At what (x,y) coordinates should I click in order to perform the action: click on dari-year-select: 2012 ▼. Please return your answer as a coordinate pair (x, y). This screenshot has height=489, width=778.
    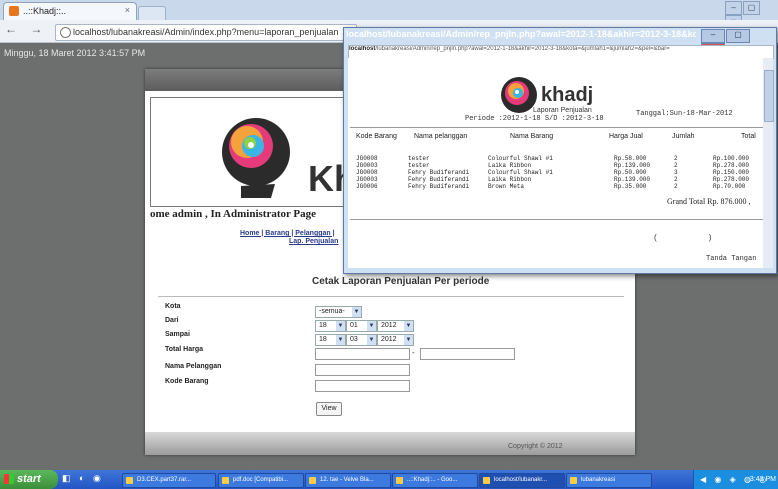
    Looking at the image, I should click on (395, 326).